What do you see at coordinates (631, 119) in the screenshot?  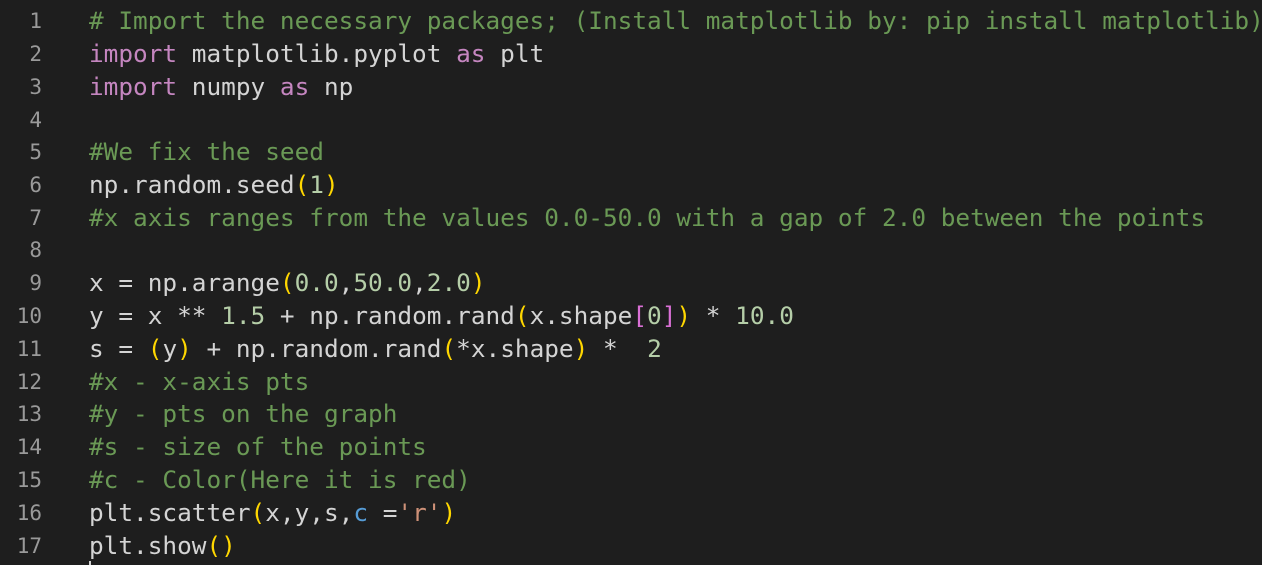 I see `code-line: 4` at bounding box center [631, 119].